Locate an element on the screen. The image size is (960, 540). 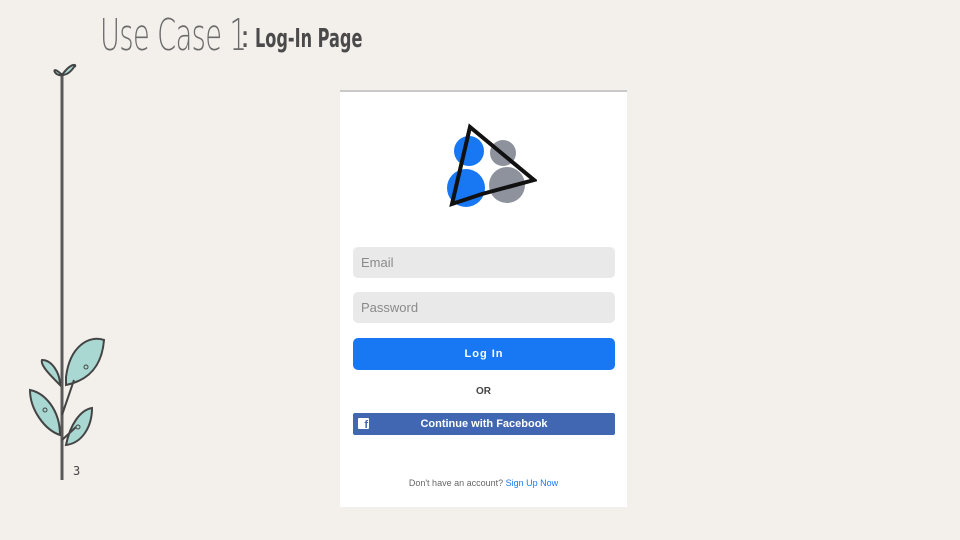
slide-title: Use Case 1 : Log-In Page is located at coordinates (231, 35).